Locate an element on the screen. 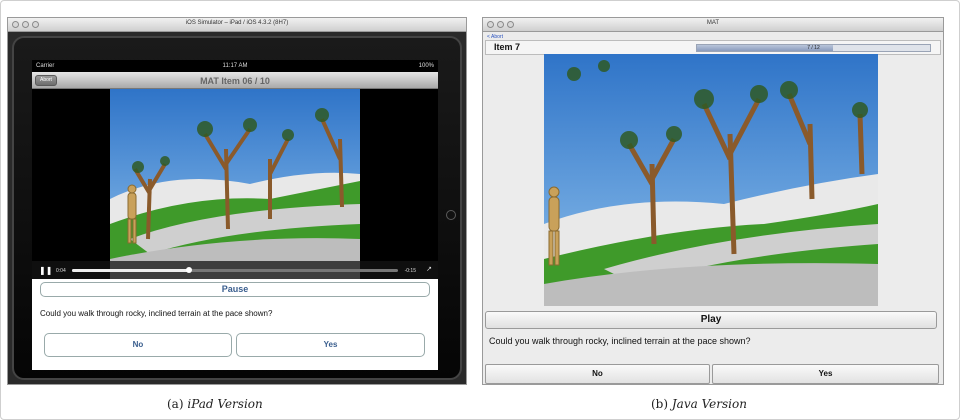  caption-ipad: (a) iPad Version is located at coordinates (215, 404).